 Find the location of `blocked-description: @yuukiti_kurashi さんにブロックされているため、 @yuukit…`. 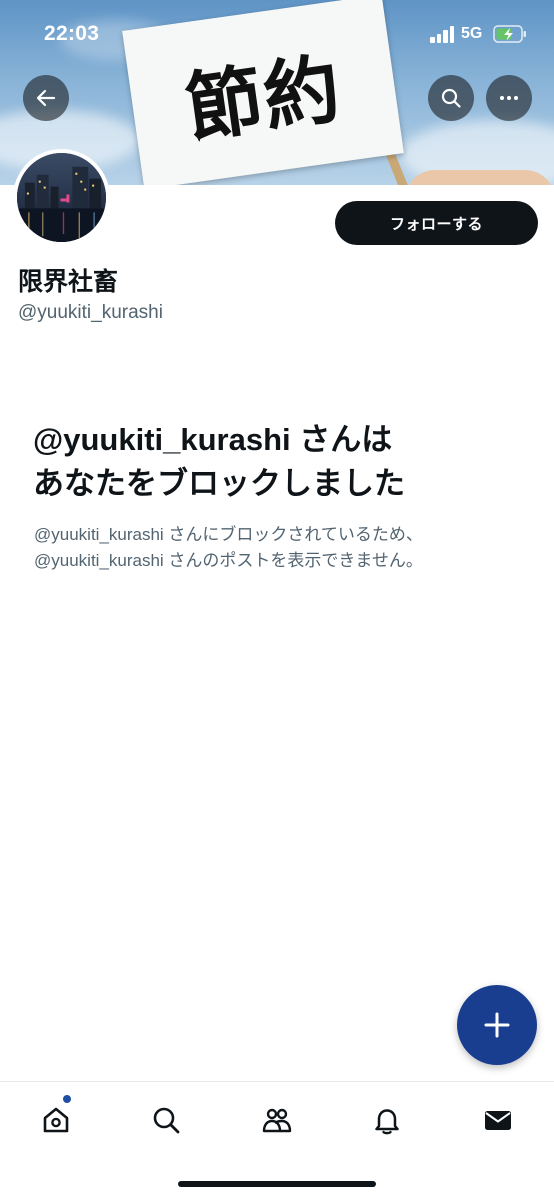

blocked-description: @yuukiti_kurashi さんにブロックされているため、 @yuukit… is located at coordinates (284, 548).